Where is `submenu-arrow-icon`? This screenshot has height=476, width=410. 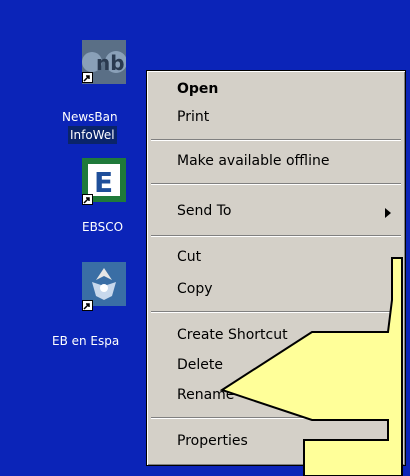
submenu-arrow-icon is located at coordinates (388, 213).